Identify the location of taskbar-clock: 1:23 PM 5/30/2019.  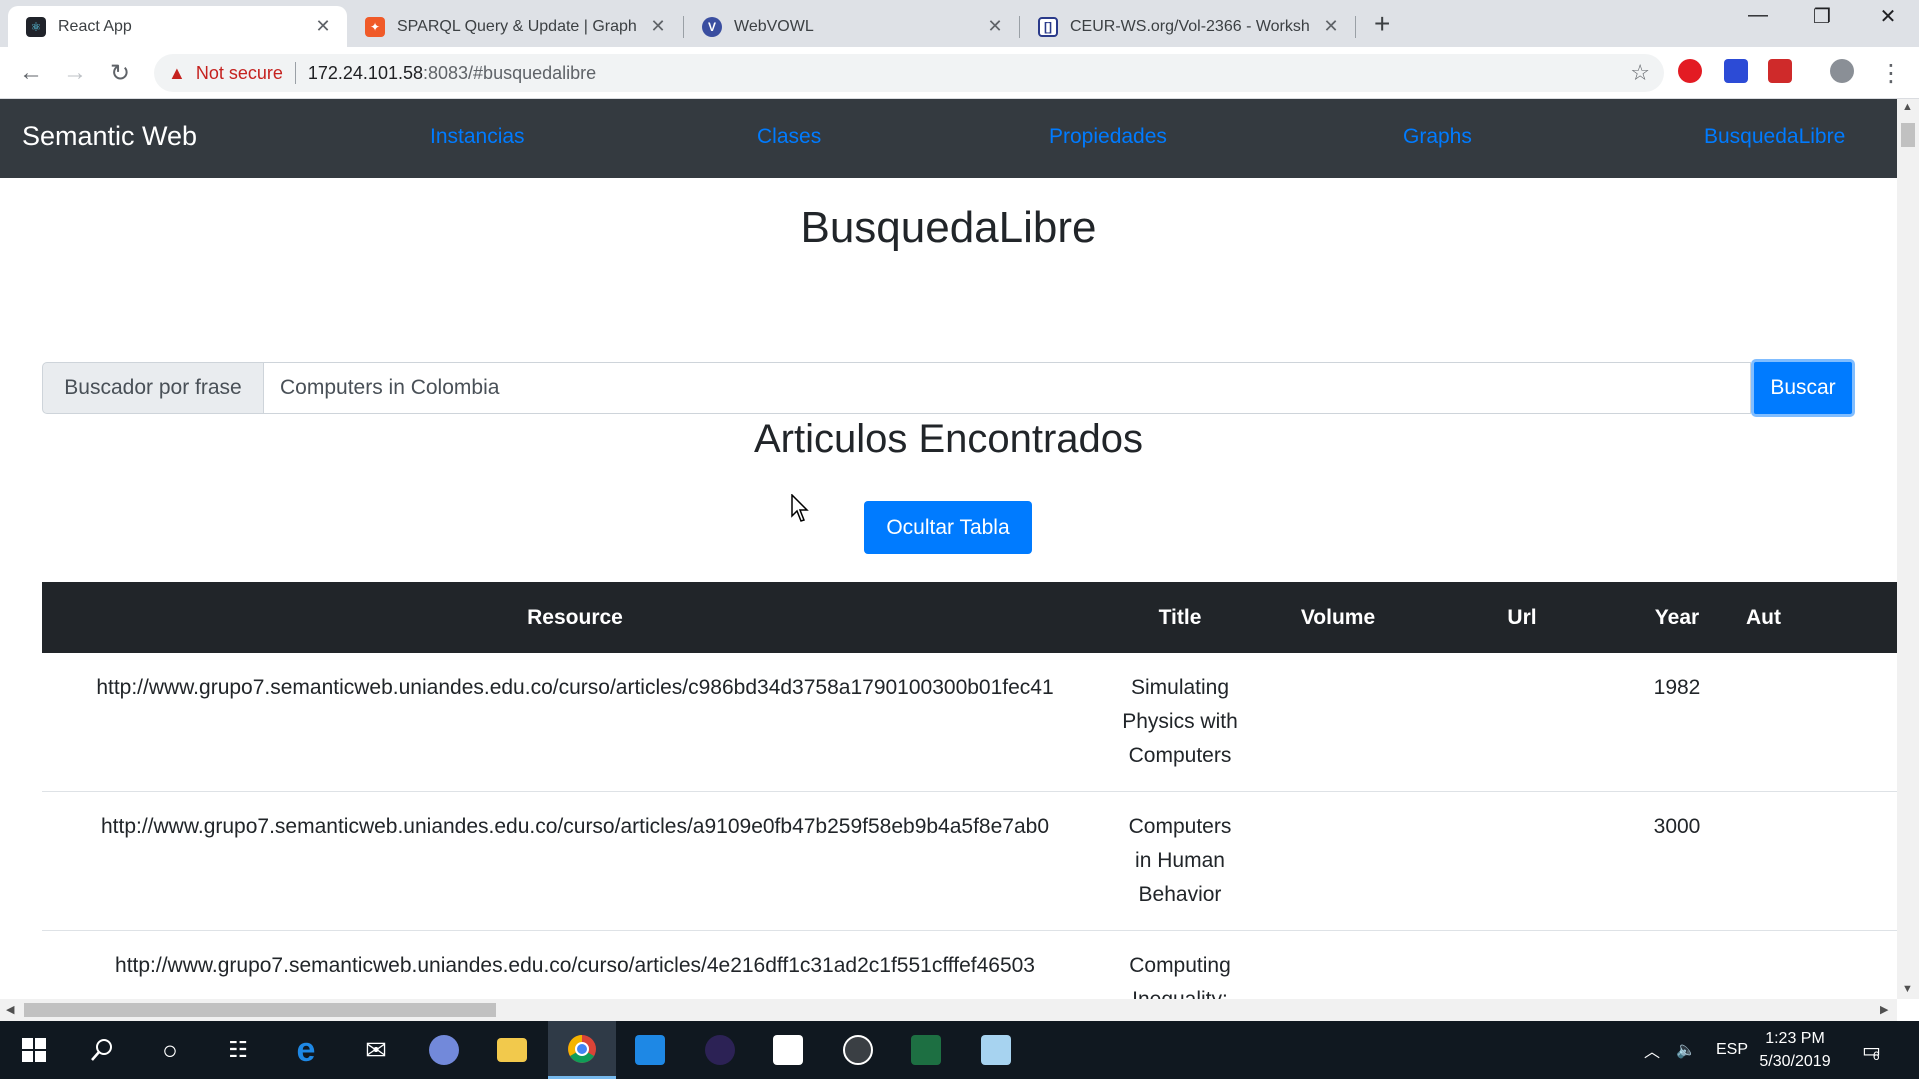
(1795, 1050).